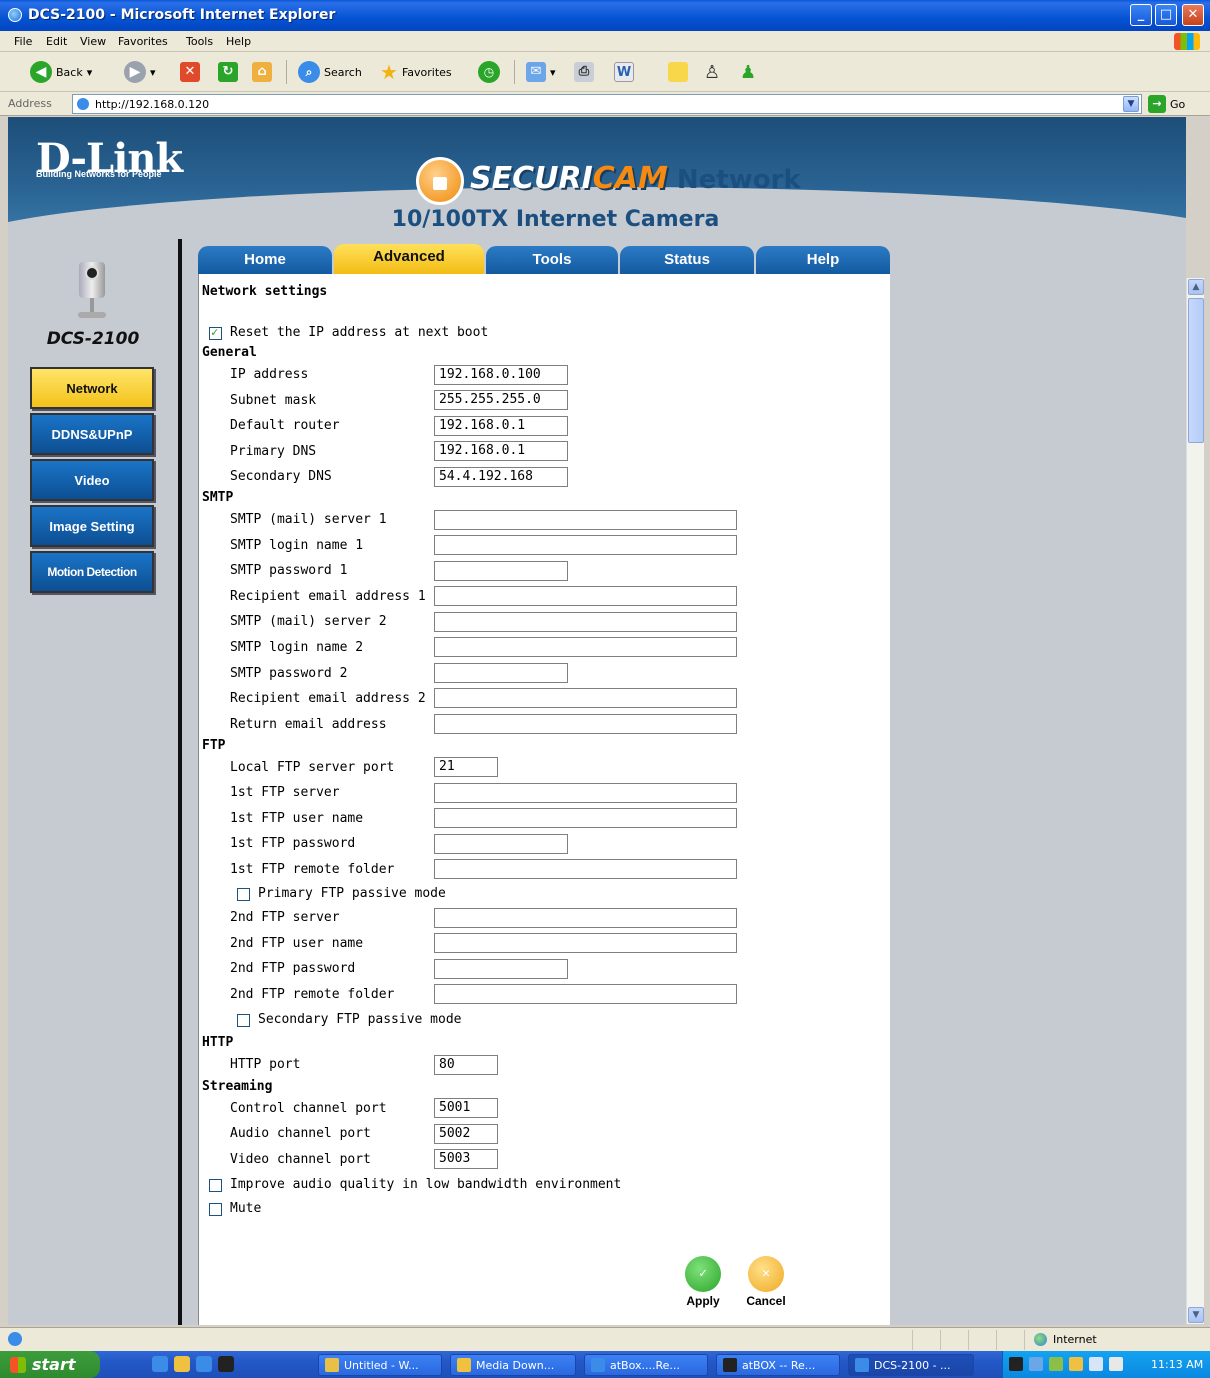 Image resolution: width=1210 pixels, height=1378 pixels. I want to click on edit-button: W, so click(624, 72).